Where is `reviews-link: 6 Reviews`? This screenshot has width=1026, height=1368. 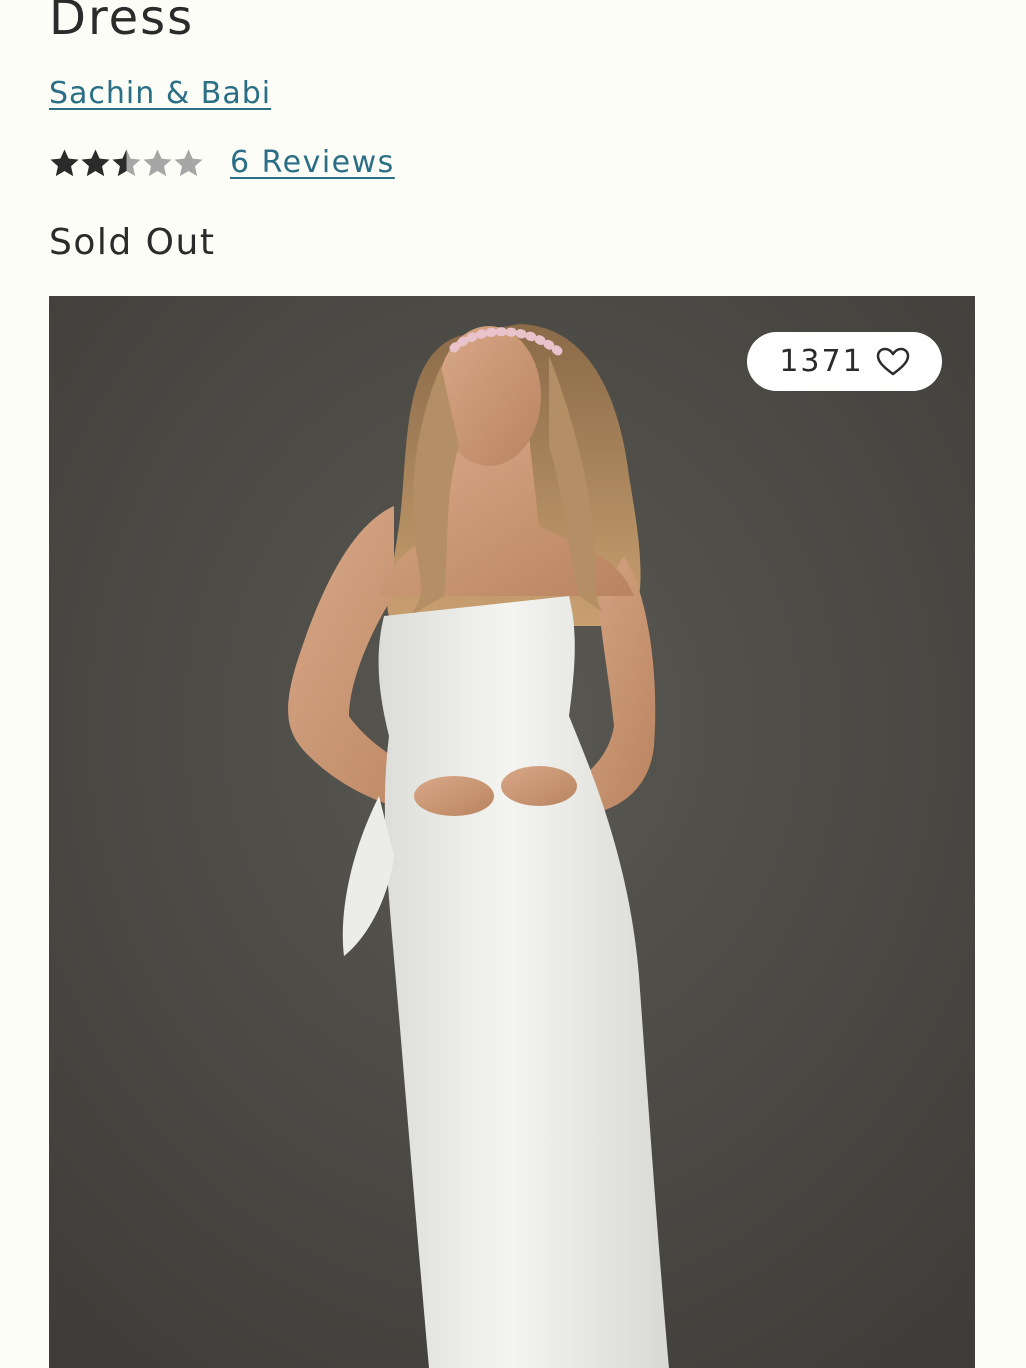
reviews-link: 6 Reviews is located at coordinates (312, 163).